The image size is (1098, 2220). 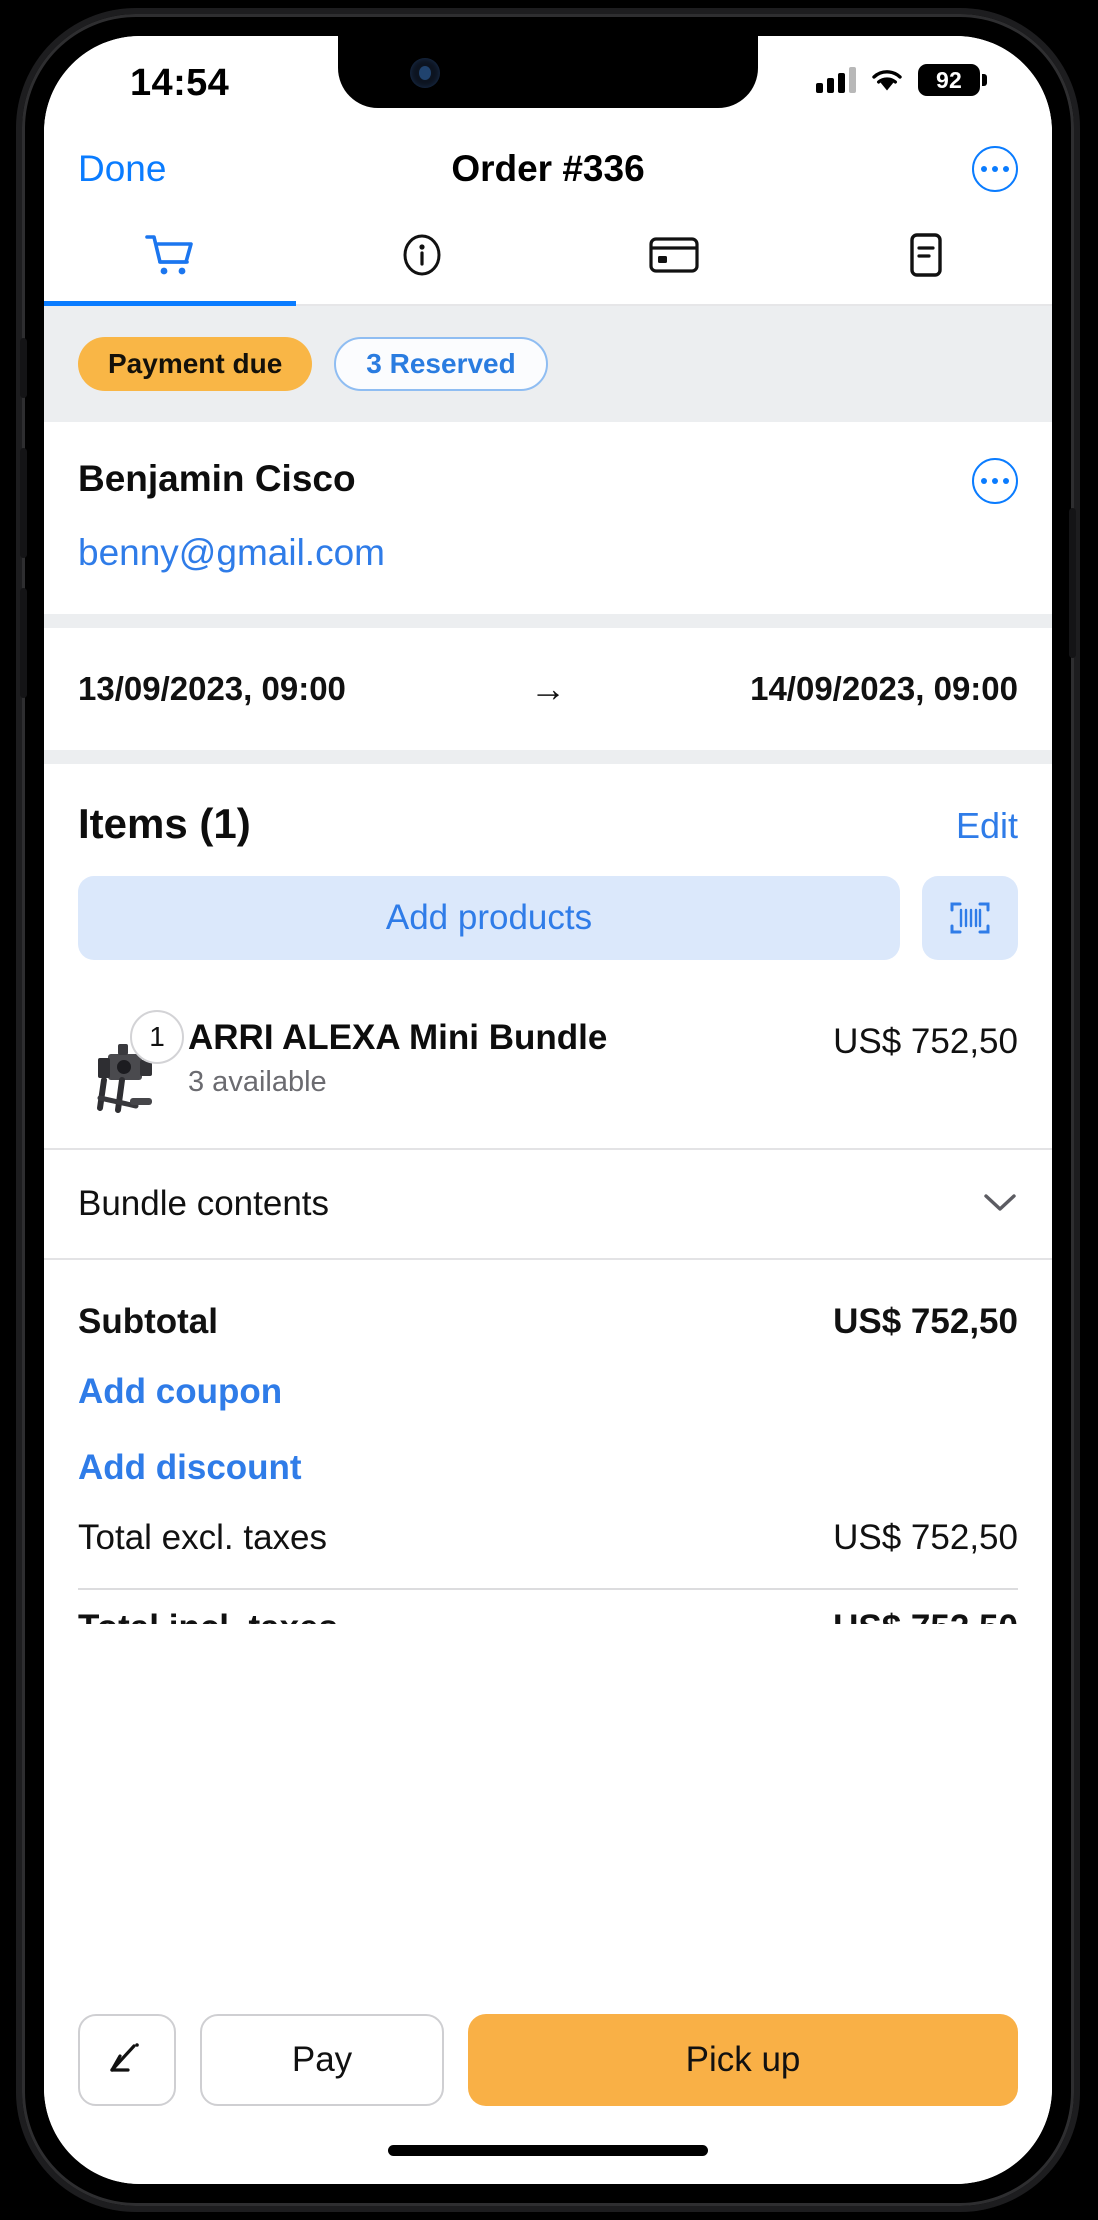 I want to click on status-time: 14:54, so click(x=180, y=83).